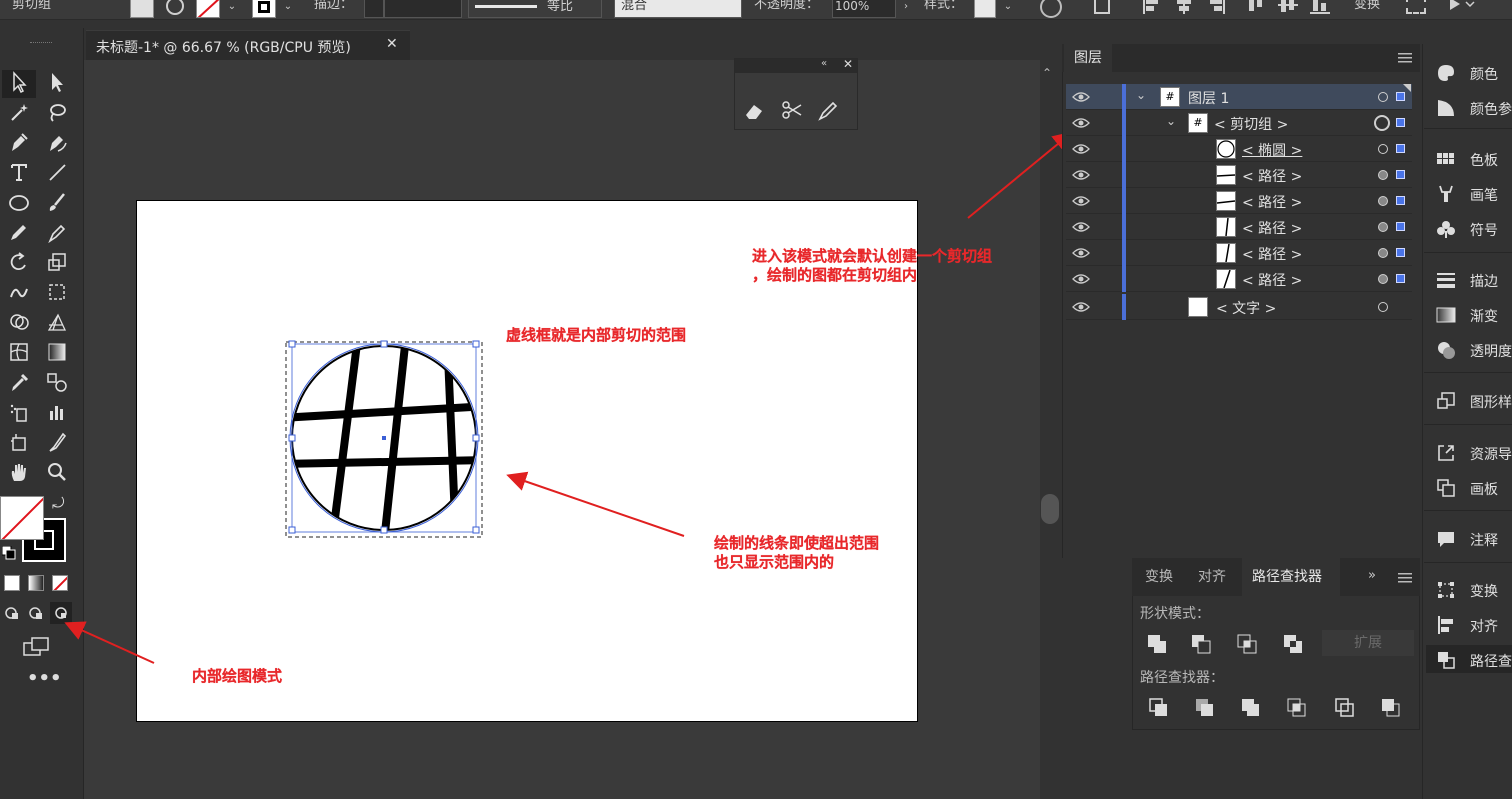 Image resolution: width=1512 pixels, height=799 pixels. What do you see at coordinates (1207, 709) in the screenshot?
I see `trim-icon` at bounding box center [1207, 709].